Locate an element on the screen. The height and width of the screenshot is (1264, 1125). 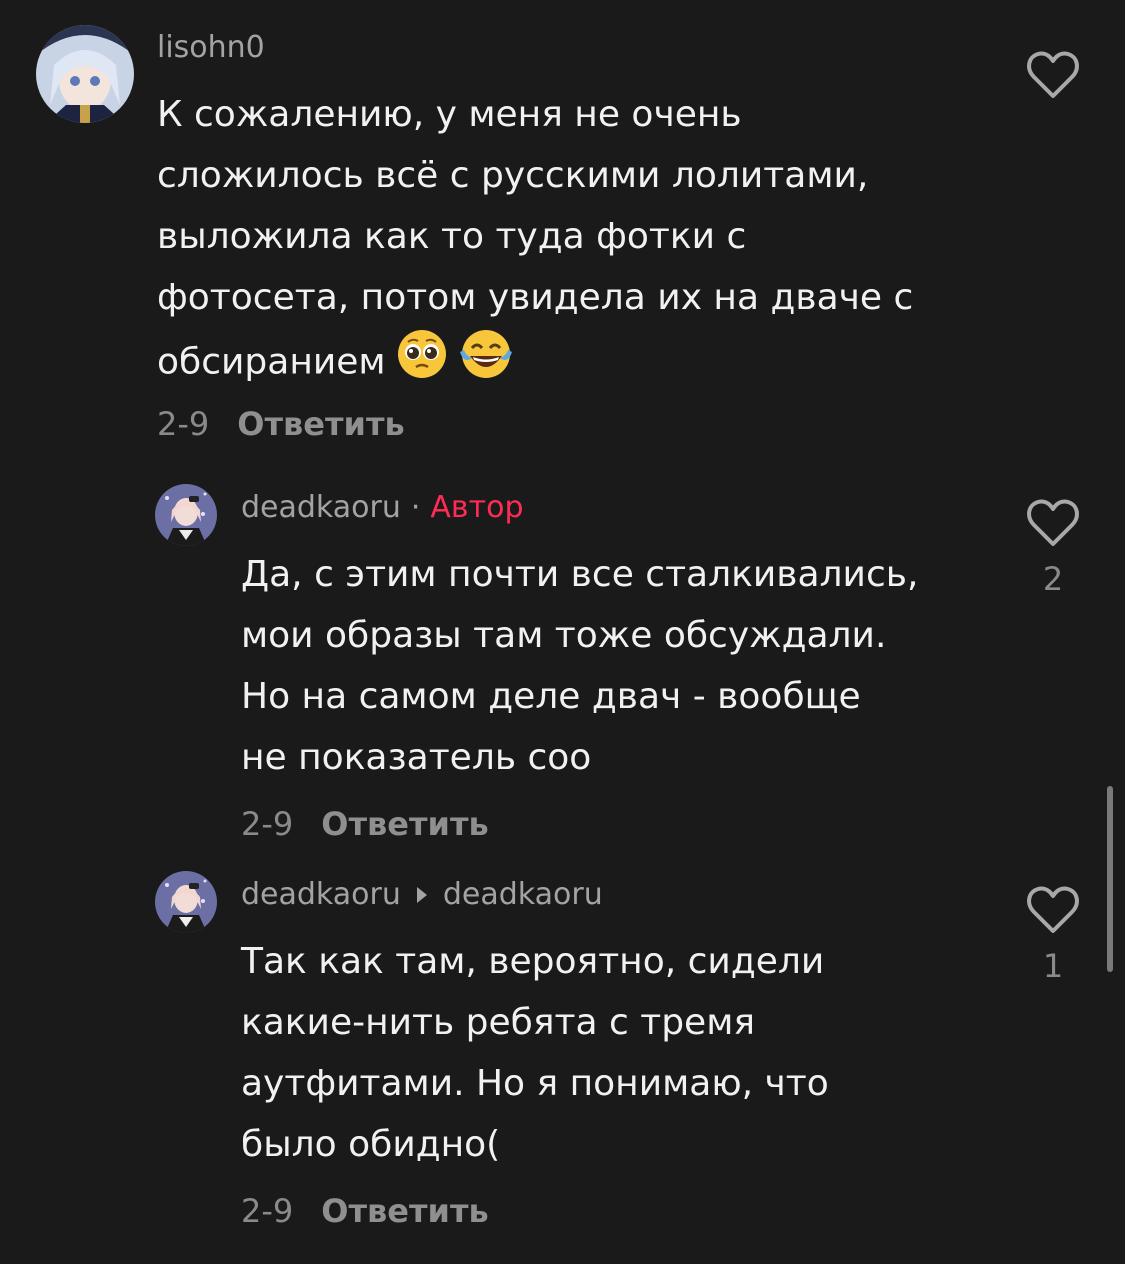
reply-to-username: deadkaoru is located at coordinates (523, 894).